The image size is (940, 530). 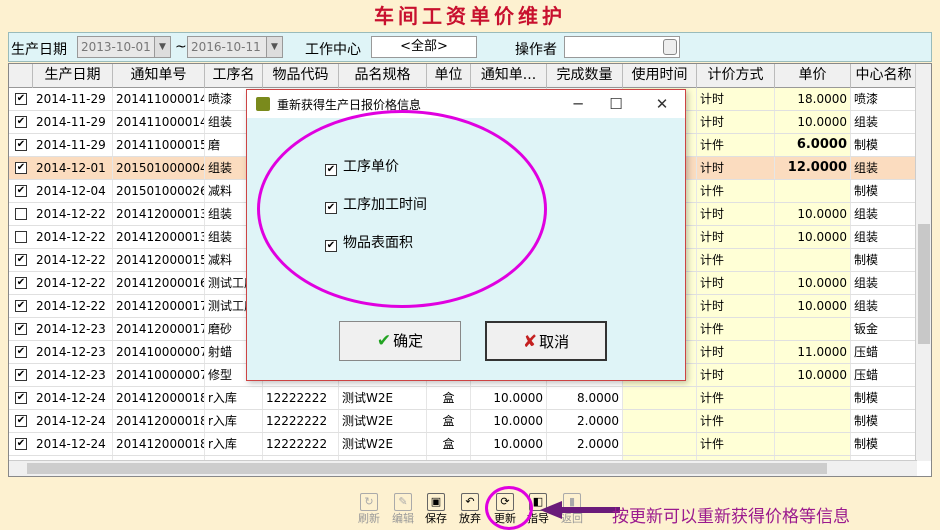 What do you see at coordinates (884, 375) in the screenshot?
I see `cell-center: 压蜡` at bounding box center [884, 375].